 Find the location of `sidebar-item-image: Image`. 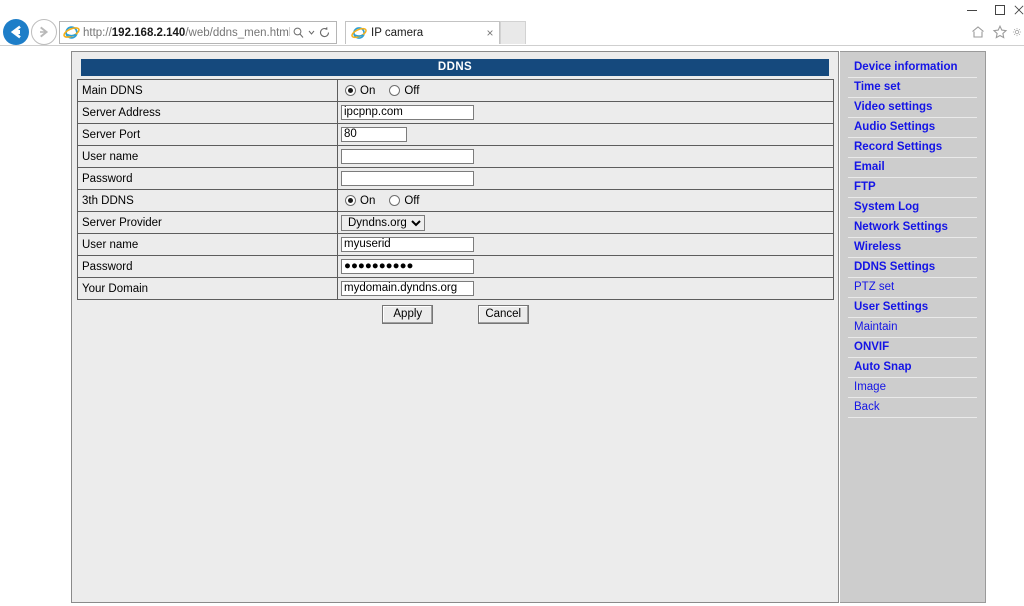

sidebar-item-image: Image is located at coordinates (912, 388).